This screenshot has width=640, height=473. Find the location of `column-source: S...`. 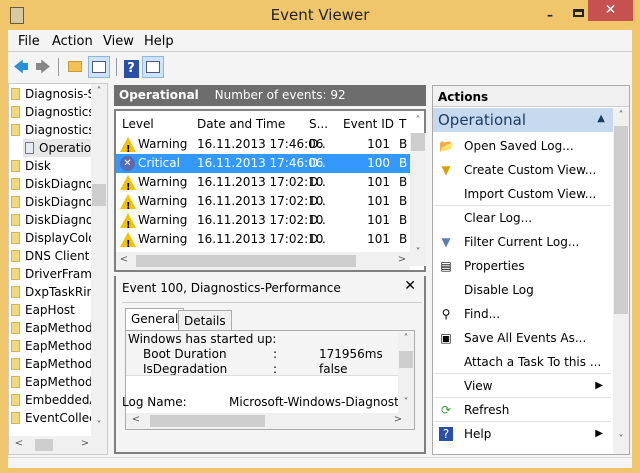

column-source: S... is located at coordinates (318, 124).